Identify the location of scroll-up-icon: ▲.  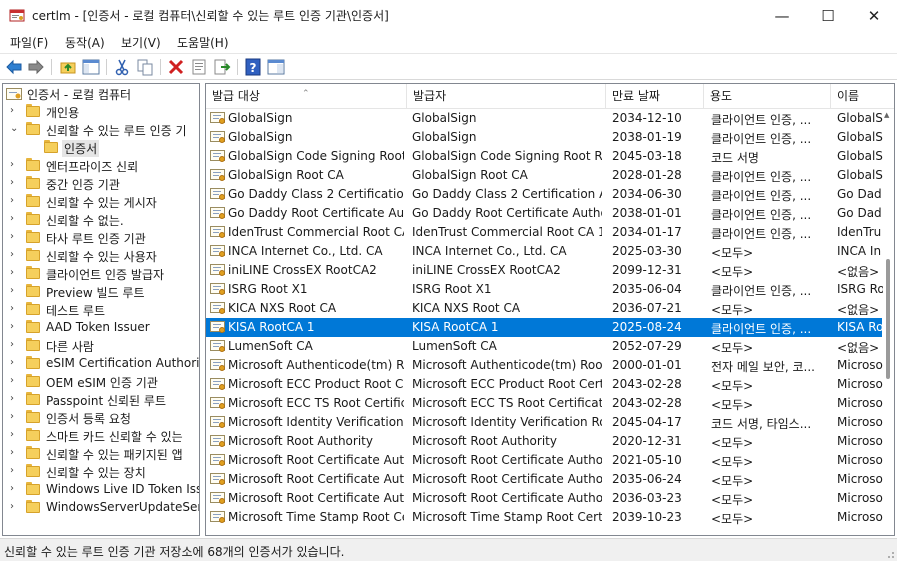
(886, 115).